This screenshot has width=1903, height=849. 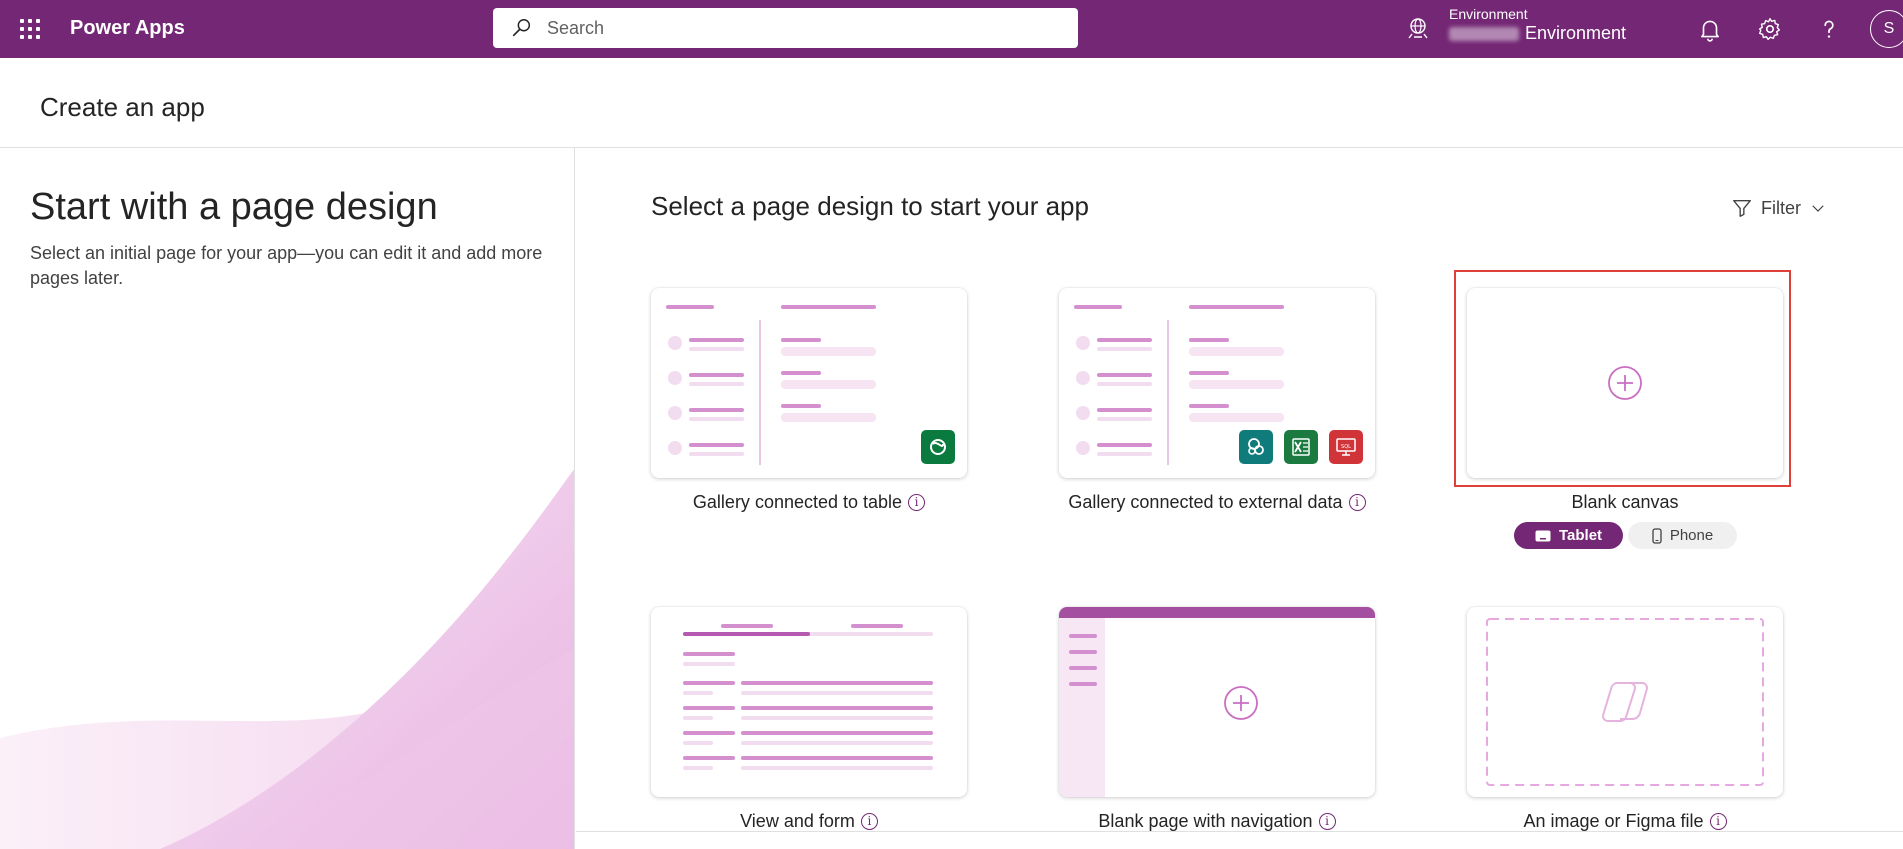 I want to click on card-caption: Blank page with navigation i, so click(x=1217, y=821).